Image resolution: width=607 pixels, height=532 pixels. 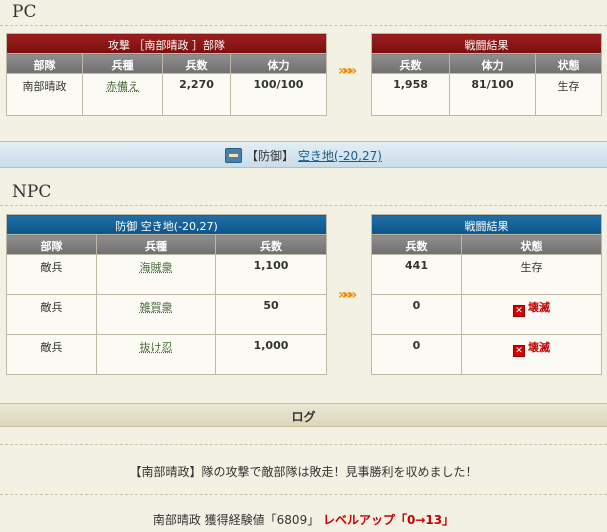 I want to click on npc-troop-type-link: 抜け忍, so click(x=156, y=347).